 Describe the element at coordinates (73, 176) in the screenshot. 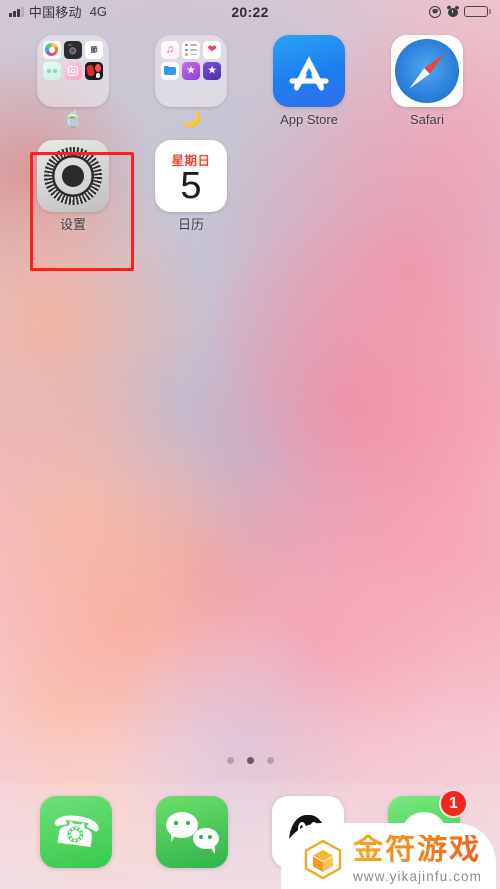

I see `settings-gear-icon` at that location.